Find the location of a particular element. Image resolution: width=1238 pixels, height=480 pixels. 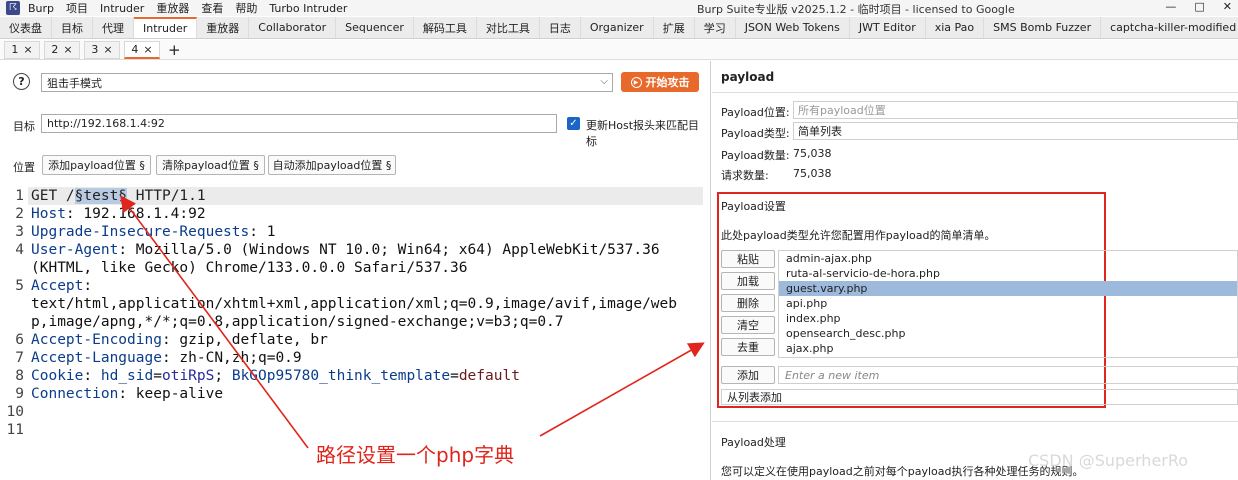

payload-type-select: 简单列表 is located at coordinates (1015, 131).